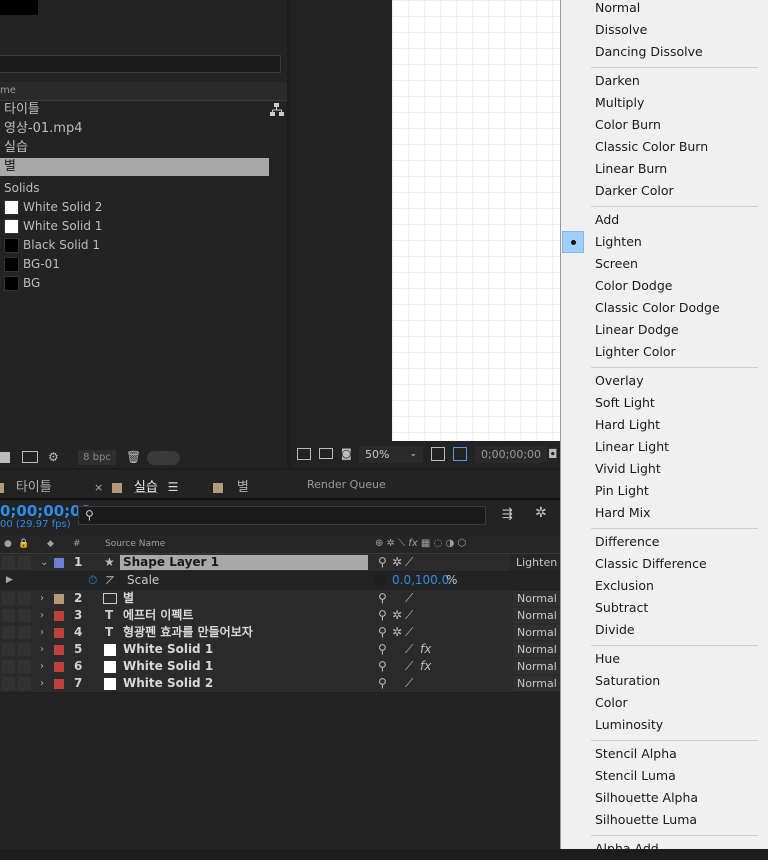  What do you see at coordinates (280, 650) in the screenshot?
I see `layer-row: › 5 White Solid 1 ⚲ ⟋ fx Normal` at bounding box center [280, 650].